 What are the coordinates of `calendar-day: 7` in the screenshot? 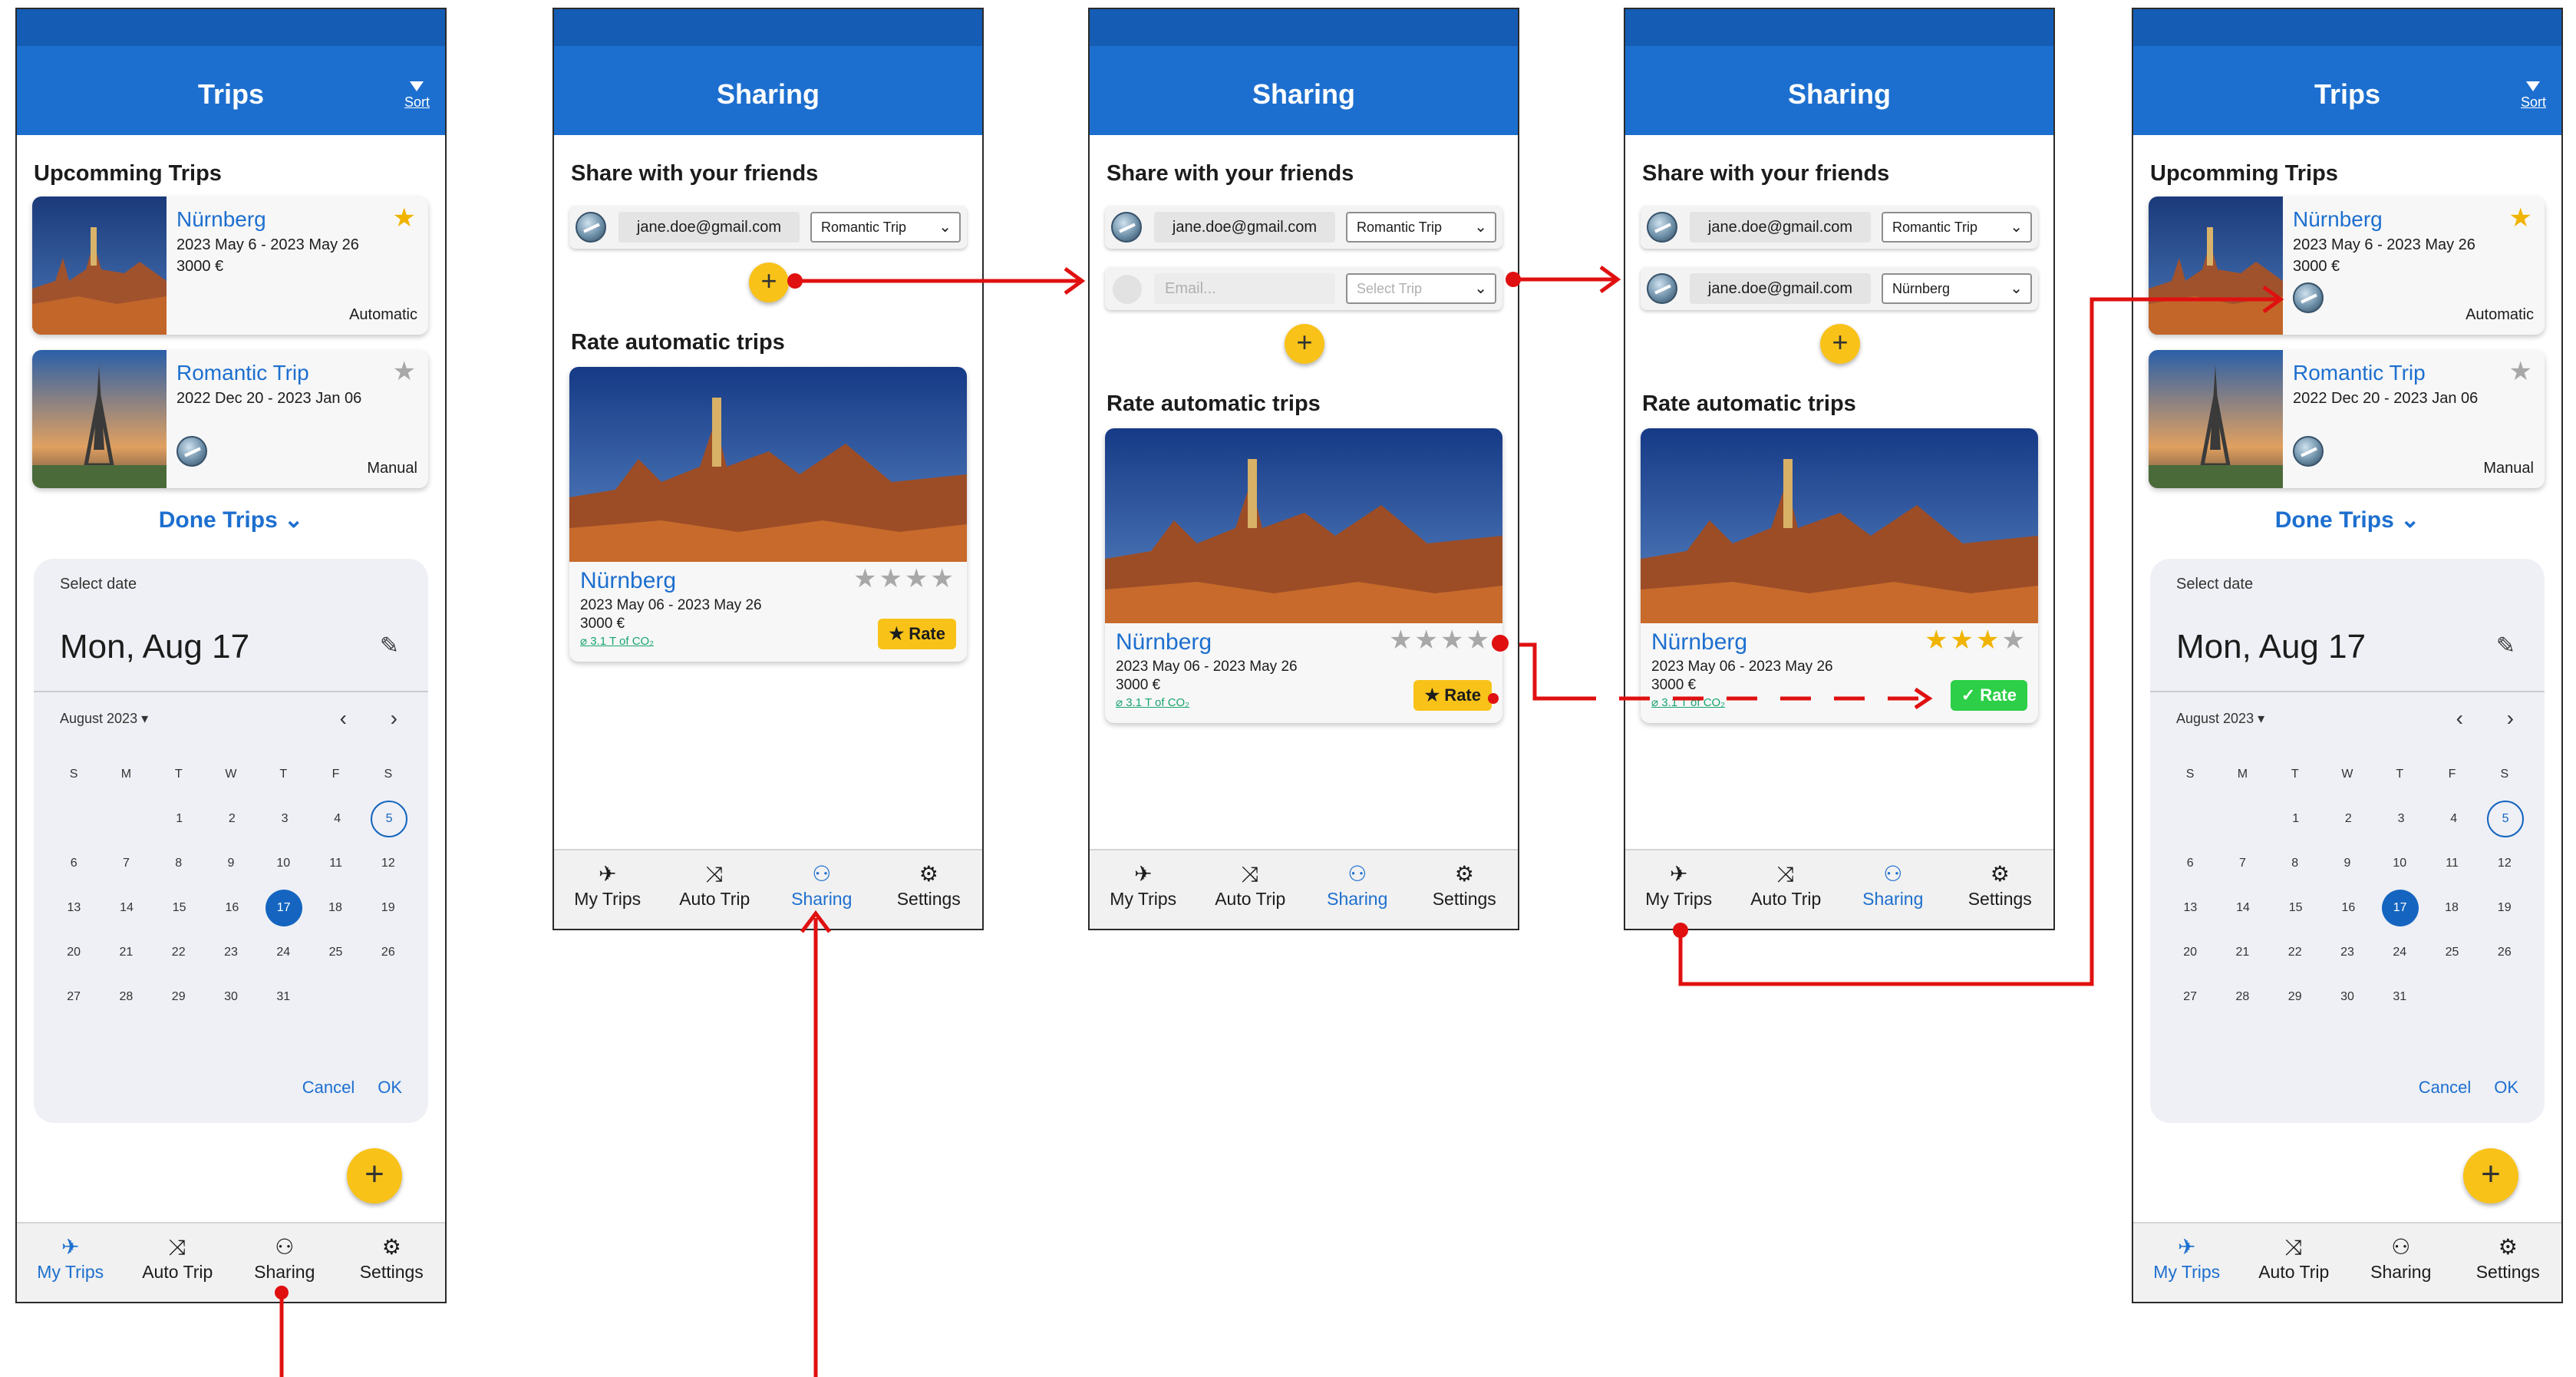 It's located at (2242, 863).